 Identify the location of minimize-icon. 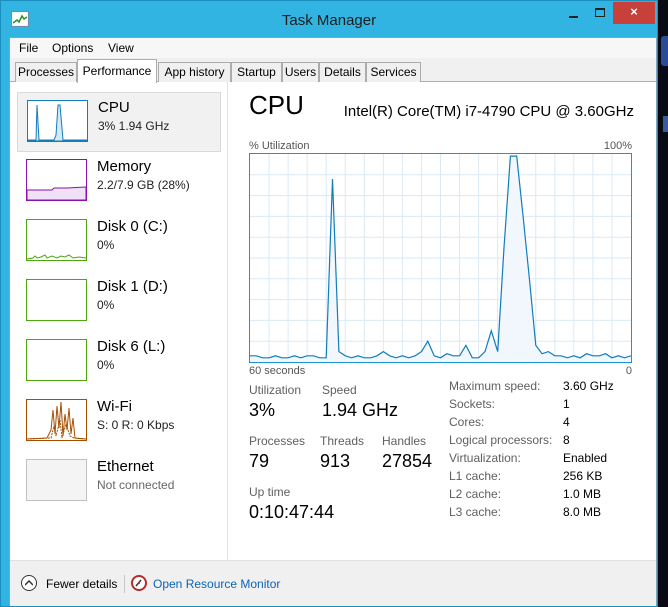
(573, 17).